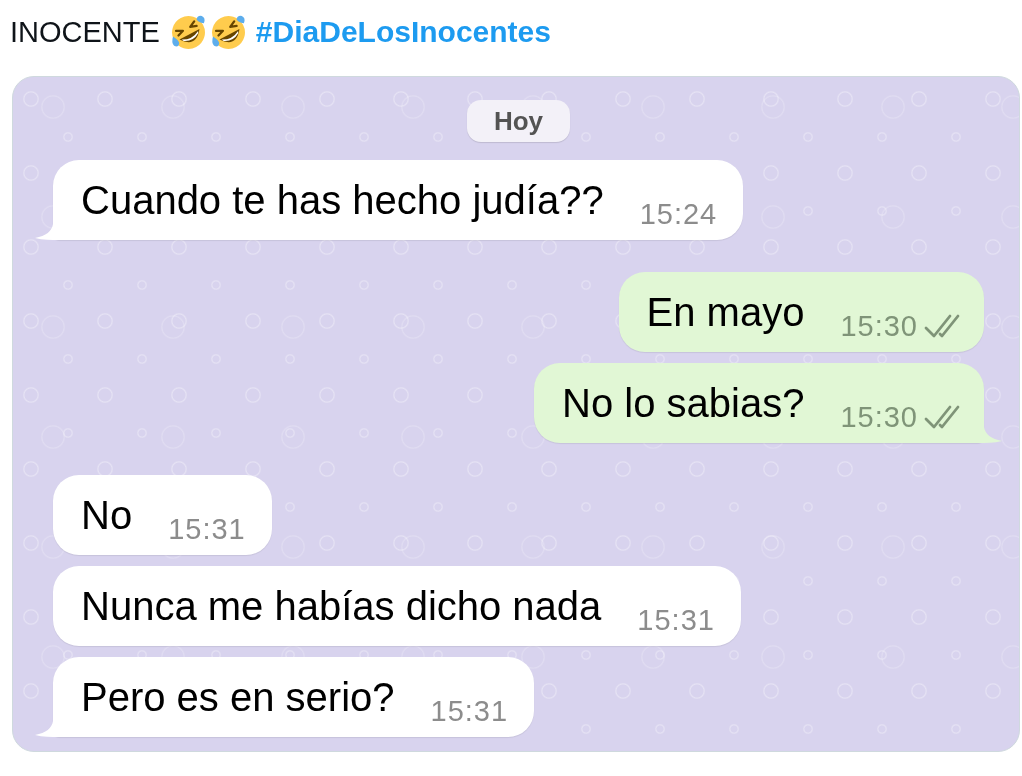 This screenshot has width=1022, height=776. I want to click on message-time: 15:24, so click(678, 214).